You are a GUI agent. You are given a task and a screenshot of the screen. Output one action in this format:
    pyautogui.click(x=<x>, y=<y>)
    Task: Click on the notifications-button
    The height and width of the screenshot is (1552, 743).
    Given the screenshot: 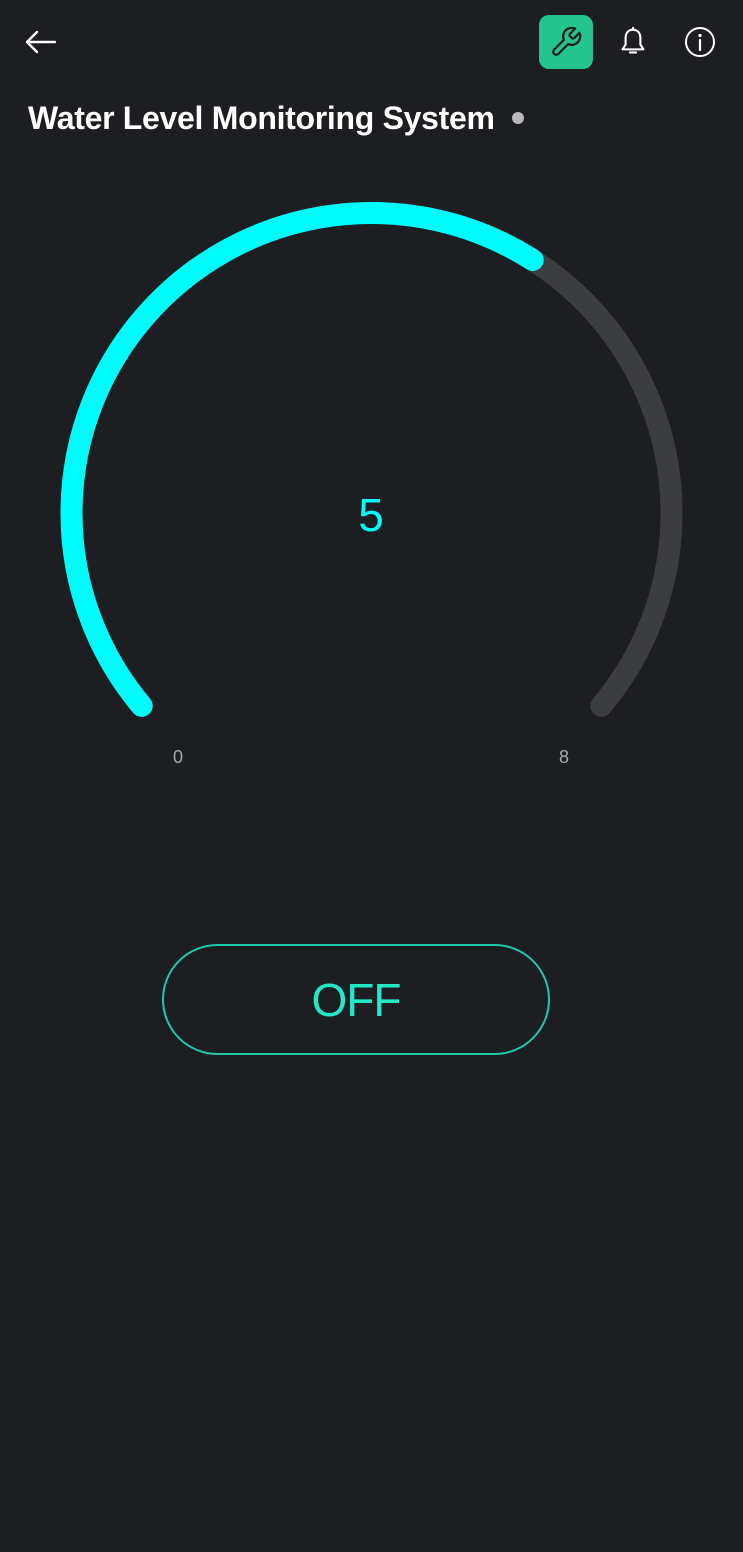 What is the action you would take?
    pyautogui.click(x=633, y=42)
    